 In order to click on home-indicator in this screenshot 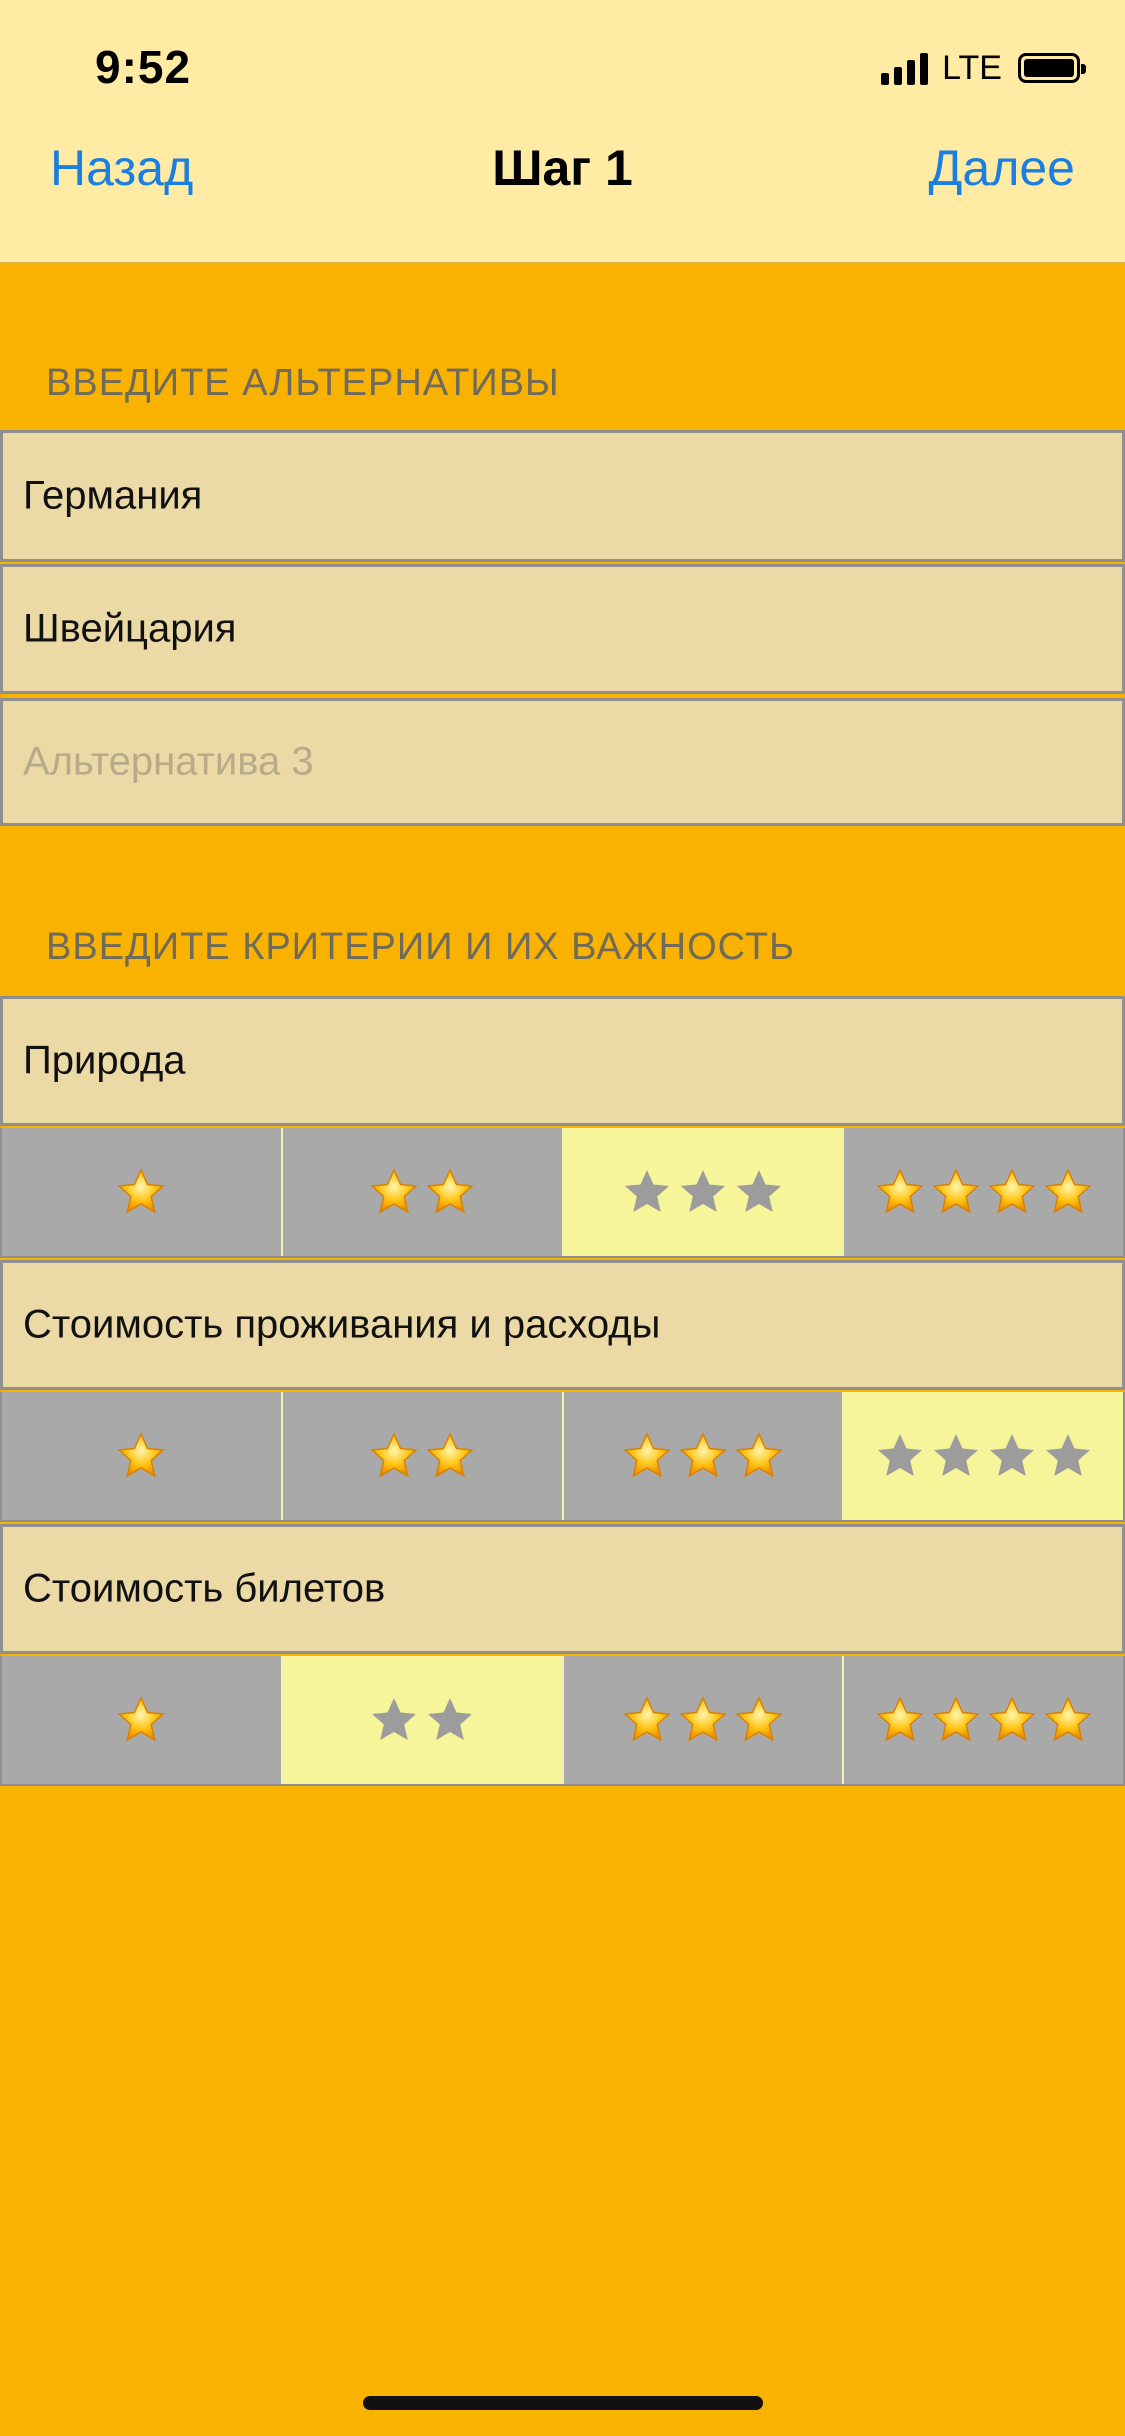, I will do `click(563, 2403)`.